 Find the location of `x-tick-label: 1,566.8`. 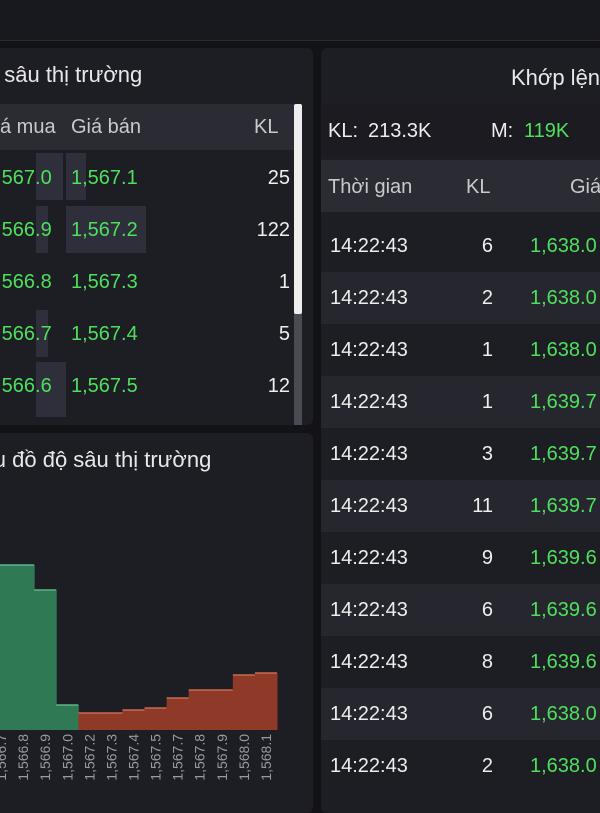

x-tick-label: 1,566.8 is located at coordinates (23, 757).